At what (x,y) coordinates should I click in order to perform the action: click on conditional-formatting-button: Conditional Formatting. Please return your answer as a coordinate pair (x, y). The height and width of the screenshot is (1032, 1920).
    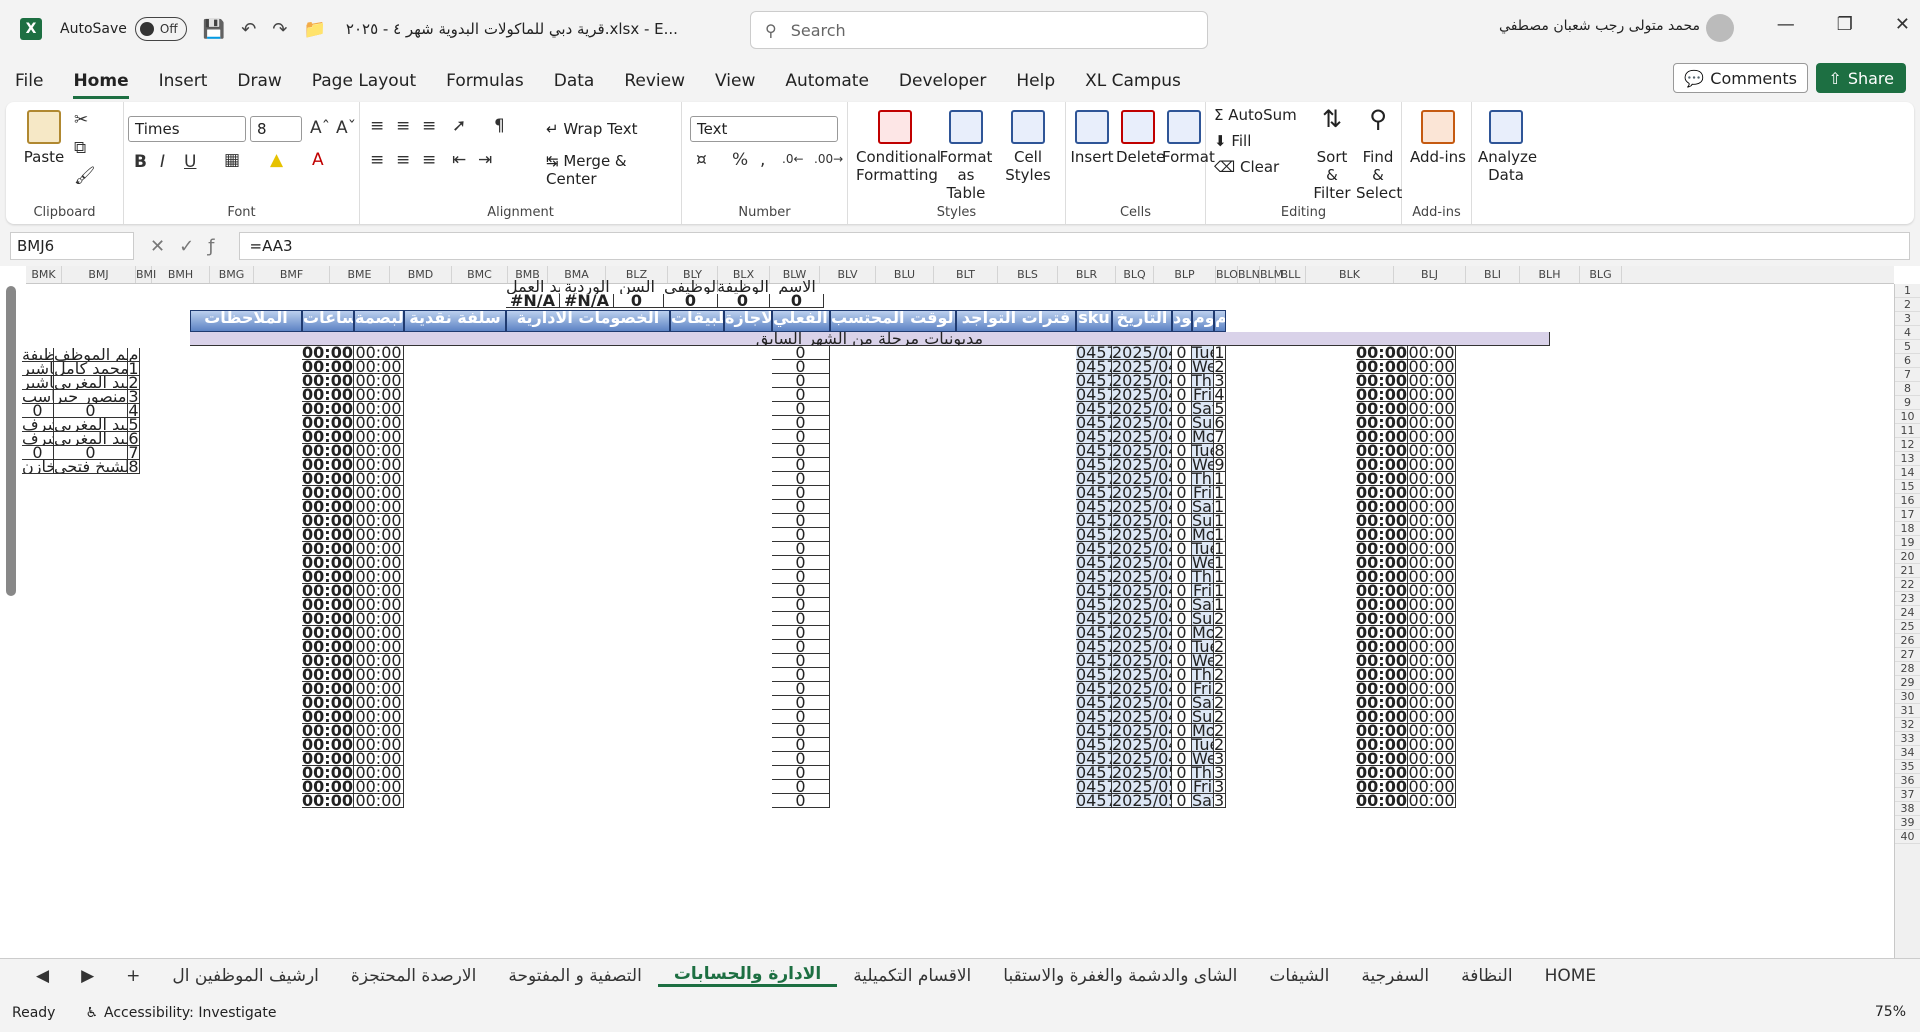
    Looking at the image, I should click on (898, 147).